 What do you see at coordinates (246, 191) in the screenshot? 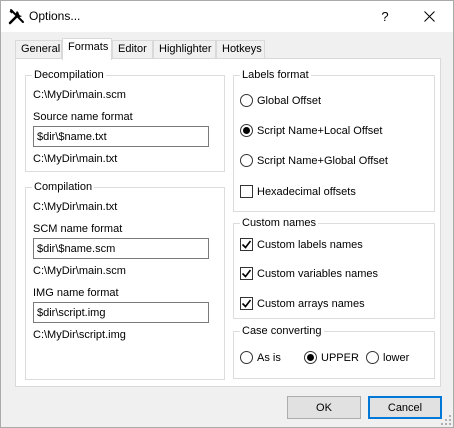
I see `checkbox-box` at bounding box center [246, 191].